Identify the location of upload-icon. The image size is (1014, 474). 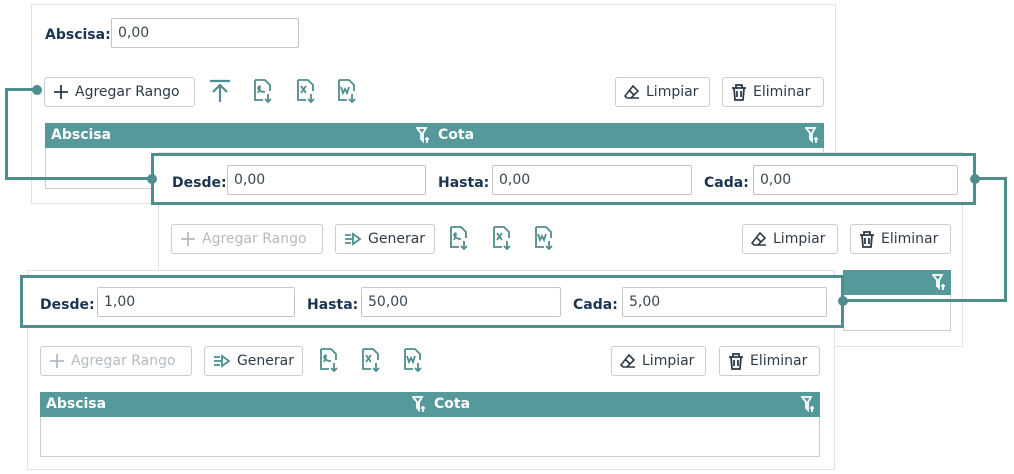
(220, 90).